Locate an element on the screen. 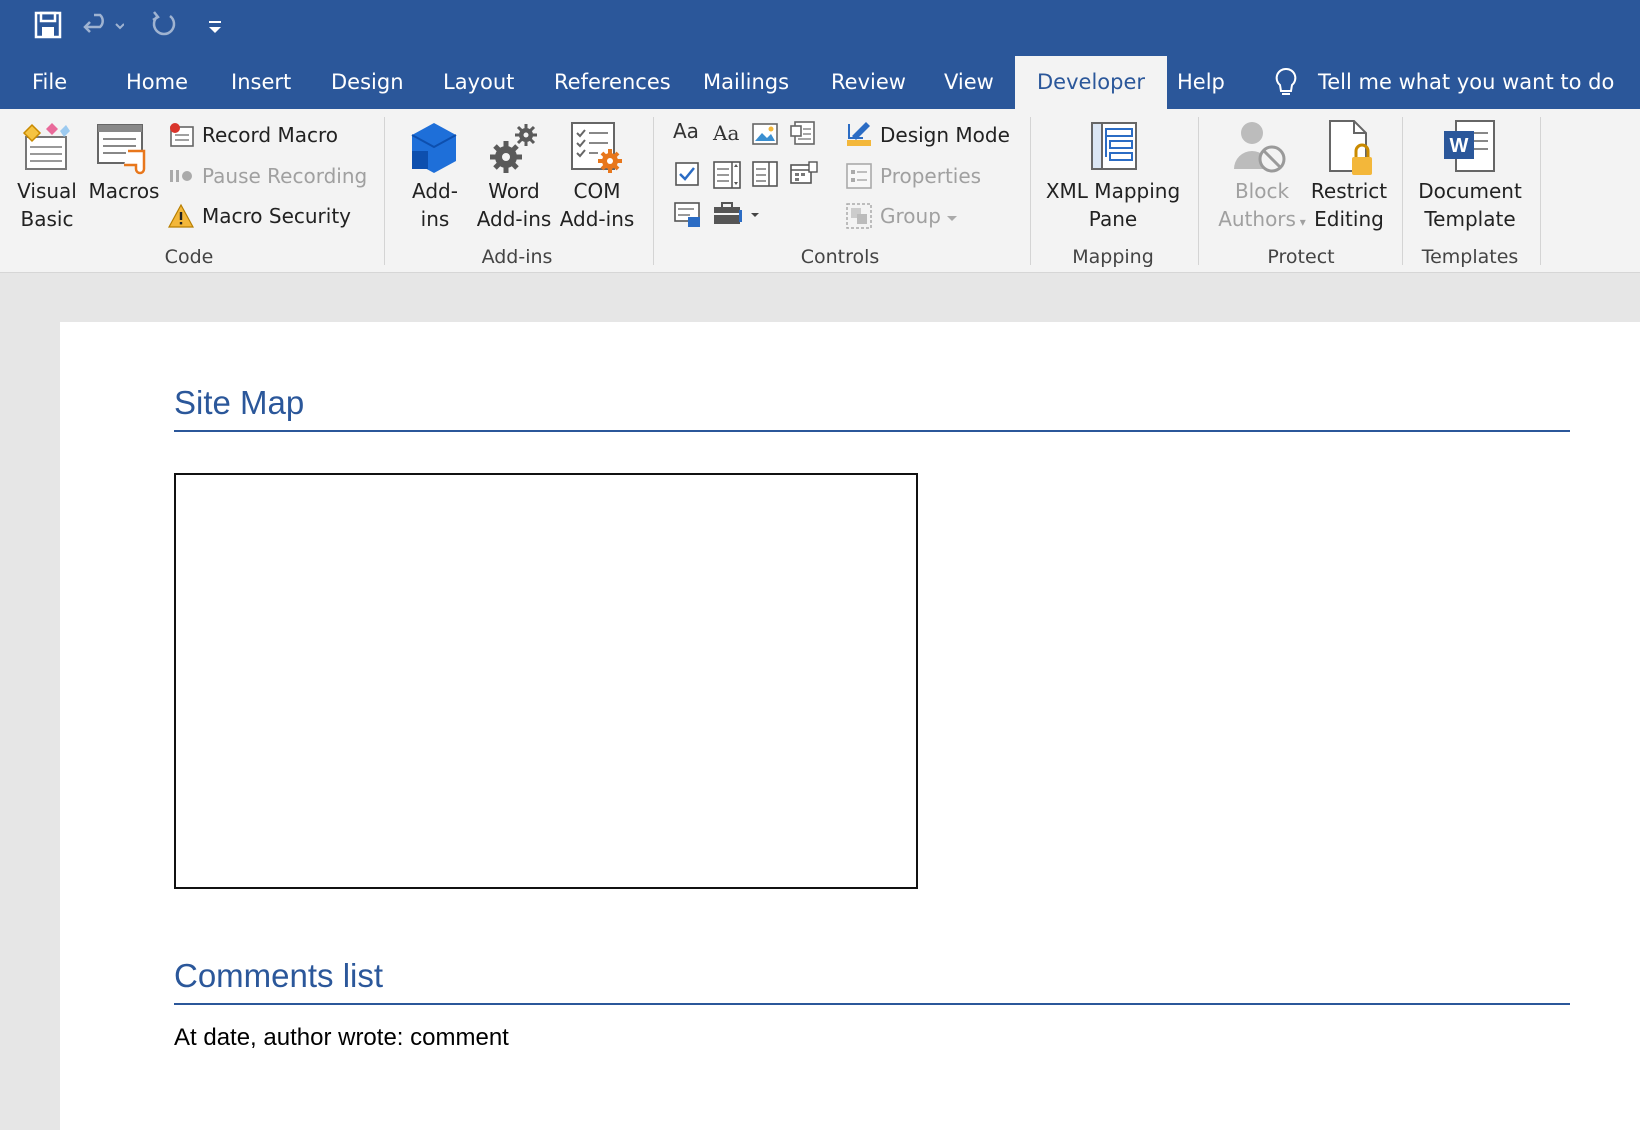 Image resolution: width=1640 pixels, height=1130 pixels. pause-recording-icon is located at coordinates (181, 176).